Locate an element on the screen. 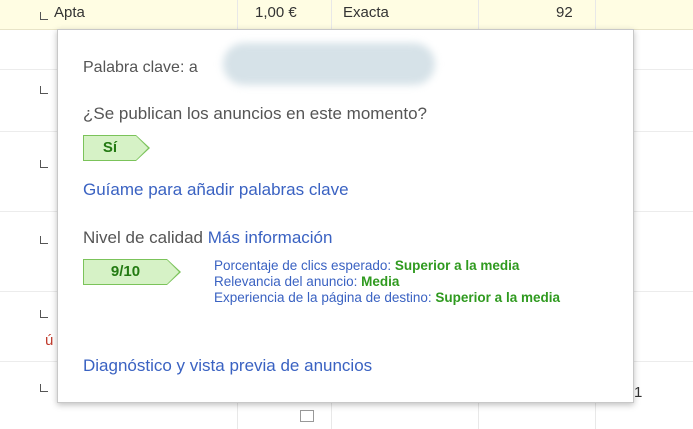 This screenshot has height=429, width=693. metric-label: Porcentaje de clics esperado: is located at coordinates (303, 265).